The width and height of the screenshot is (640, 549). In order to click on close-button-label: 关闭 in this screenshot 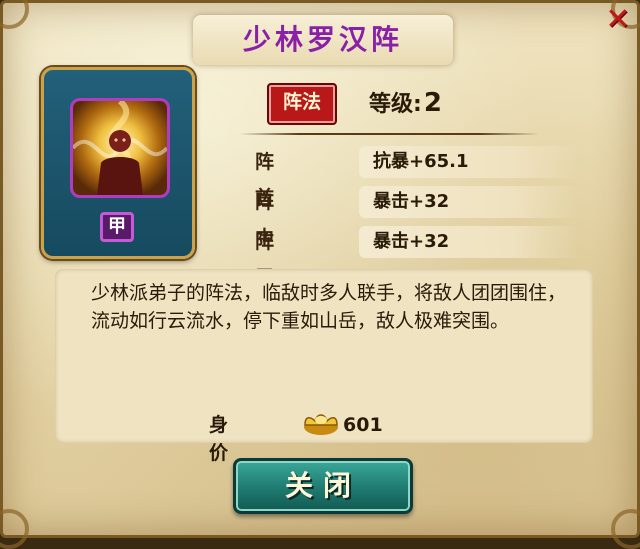, I will do `click(322, 485)`.